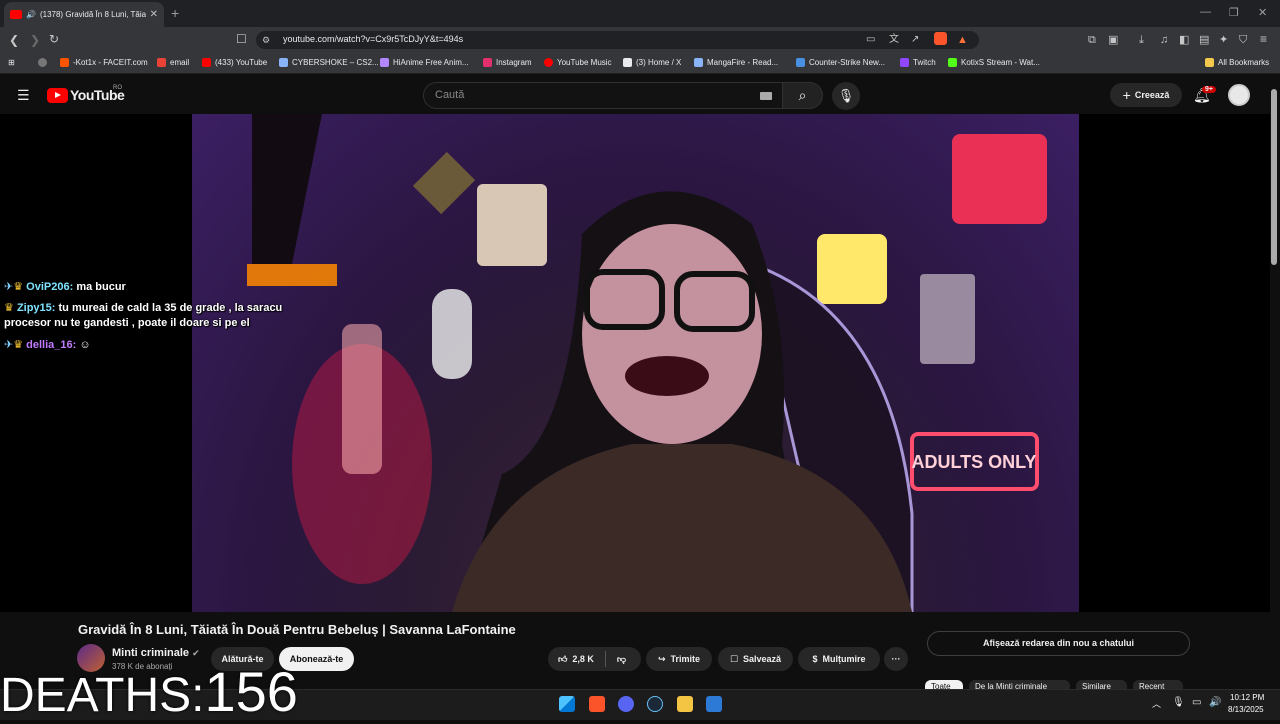  Describe the element at coordinates (373, 39) in the screenshot. I see `url-text: youtube.com/watch?v=Cx9r5TcDJyY&t=494s` at that location.